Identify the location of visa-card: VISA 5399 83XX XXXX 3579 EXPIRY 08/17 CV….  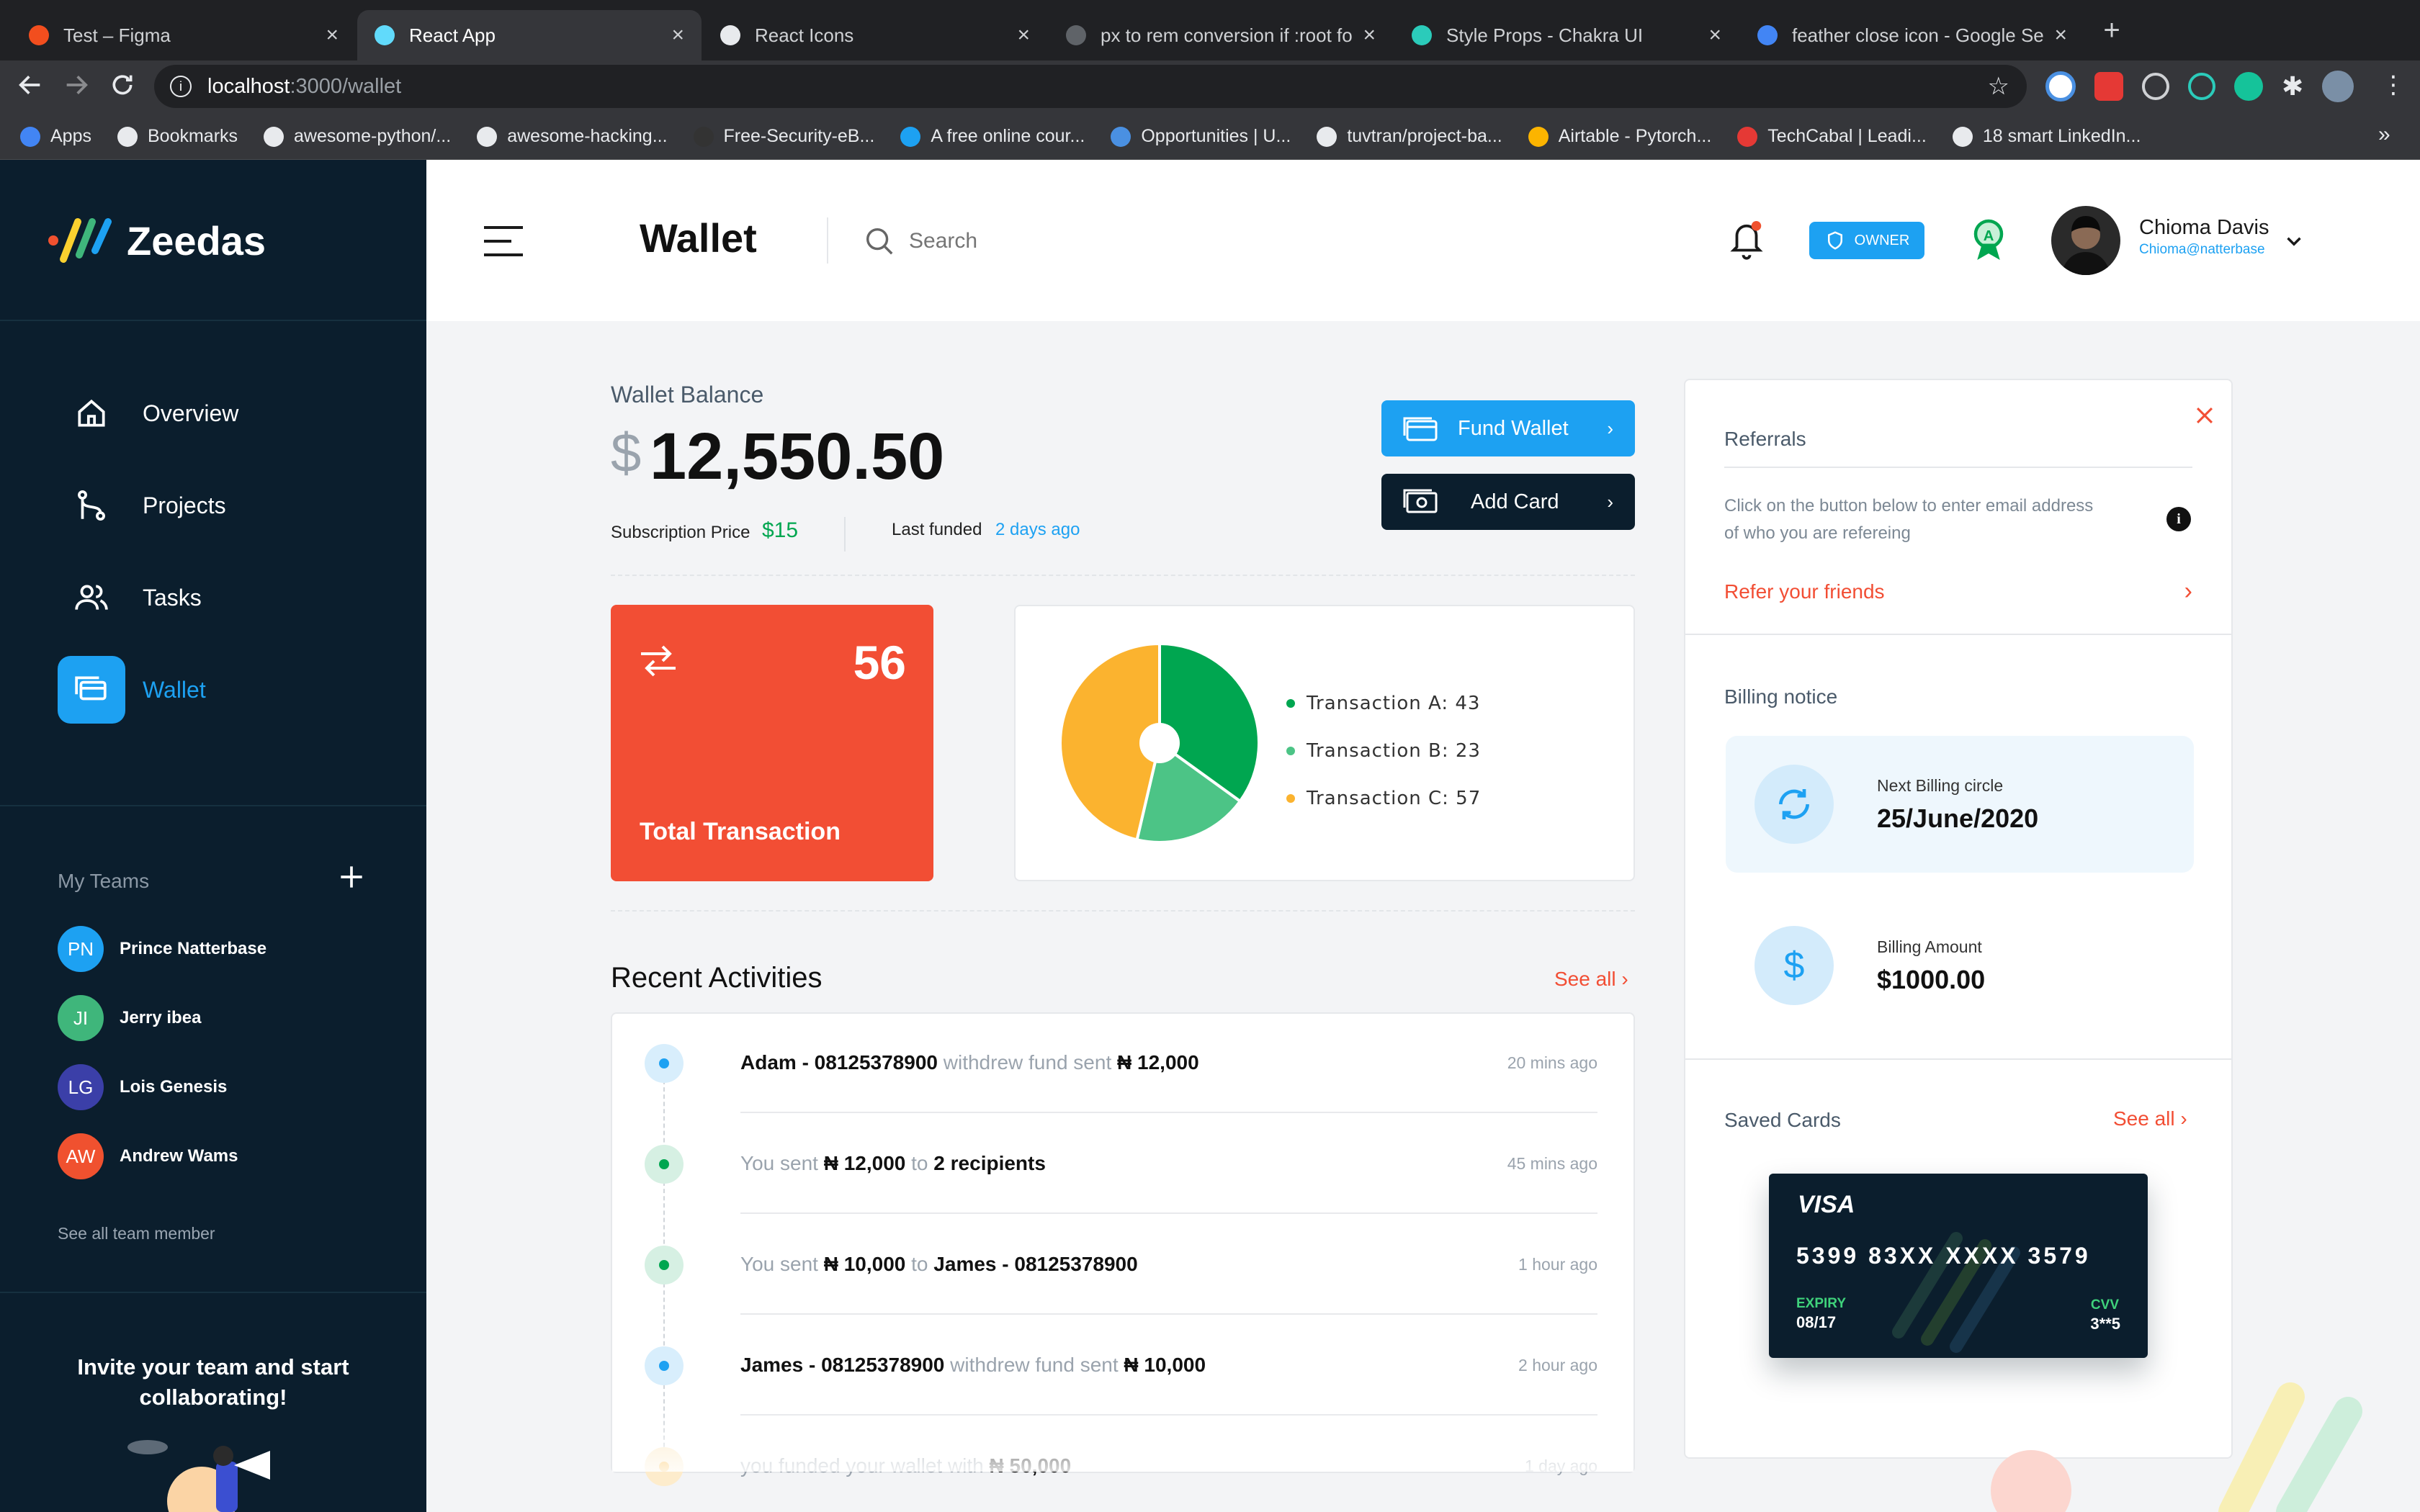
(1958, 1266).